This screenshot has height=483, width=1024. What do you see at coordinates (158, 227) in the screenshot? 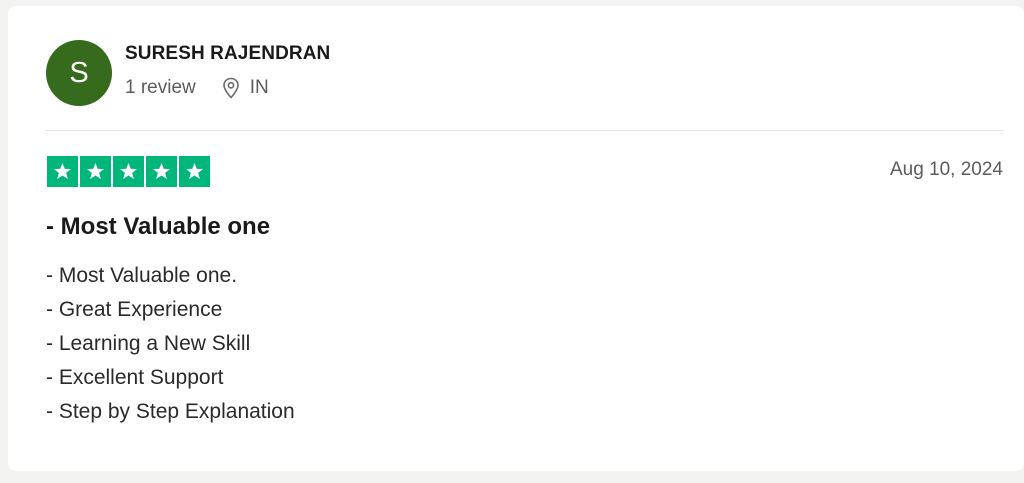
I see `review-title: - Most Valuable one` at bounding box center [158, 227].